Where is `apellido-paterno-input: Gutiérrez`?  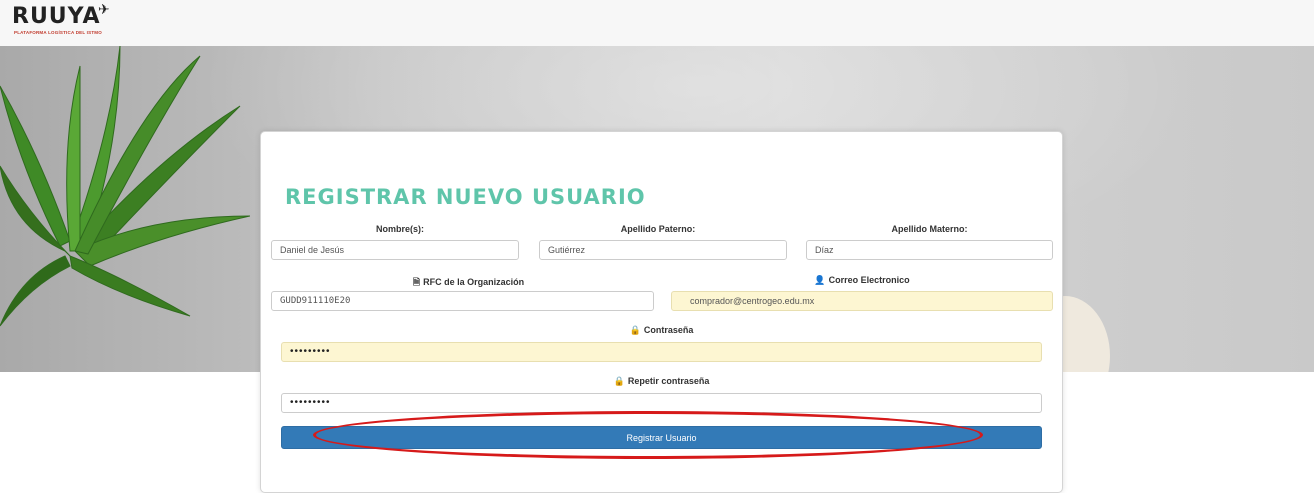
apellido-paterno-input: Gutiérrez is located at coordinates (663, 250).